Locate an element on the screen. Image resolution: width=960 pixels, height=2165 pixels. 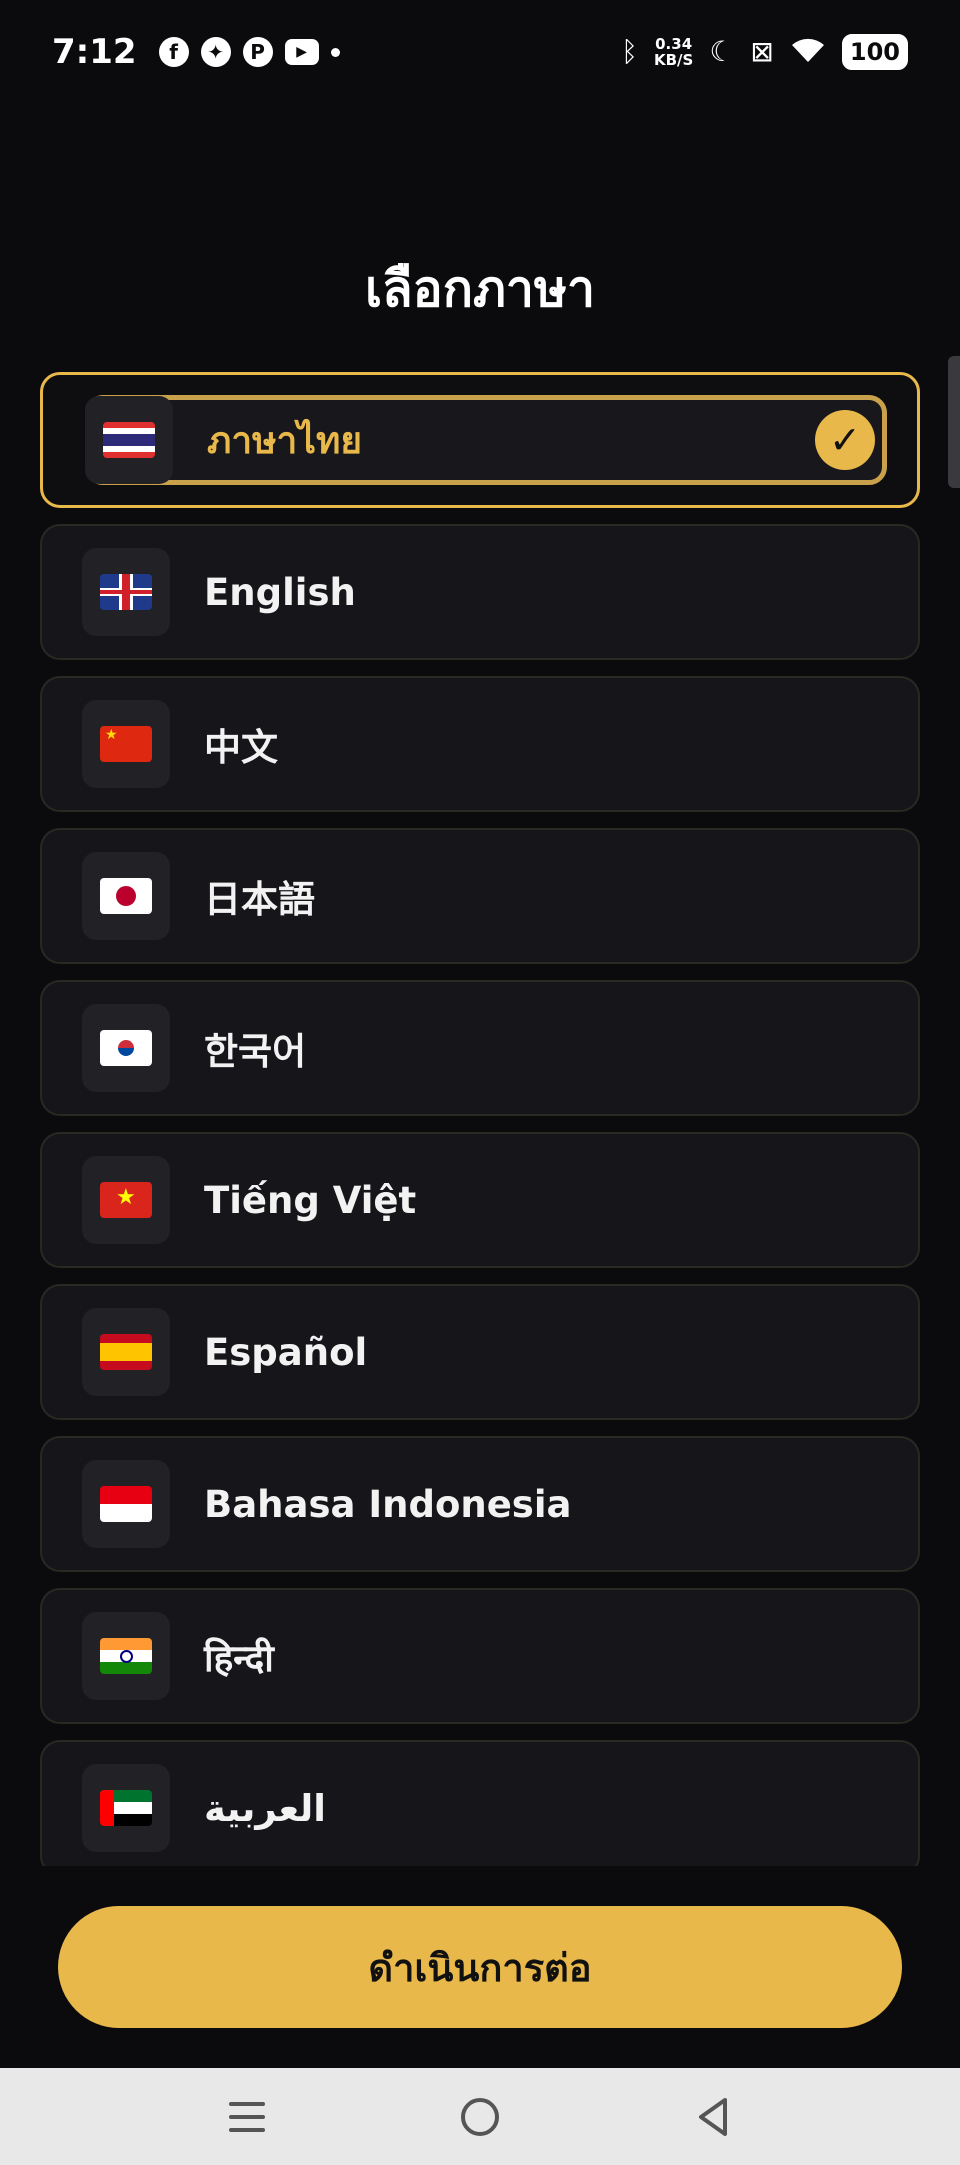
home-button is located at coordinates (480, 2117).